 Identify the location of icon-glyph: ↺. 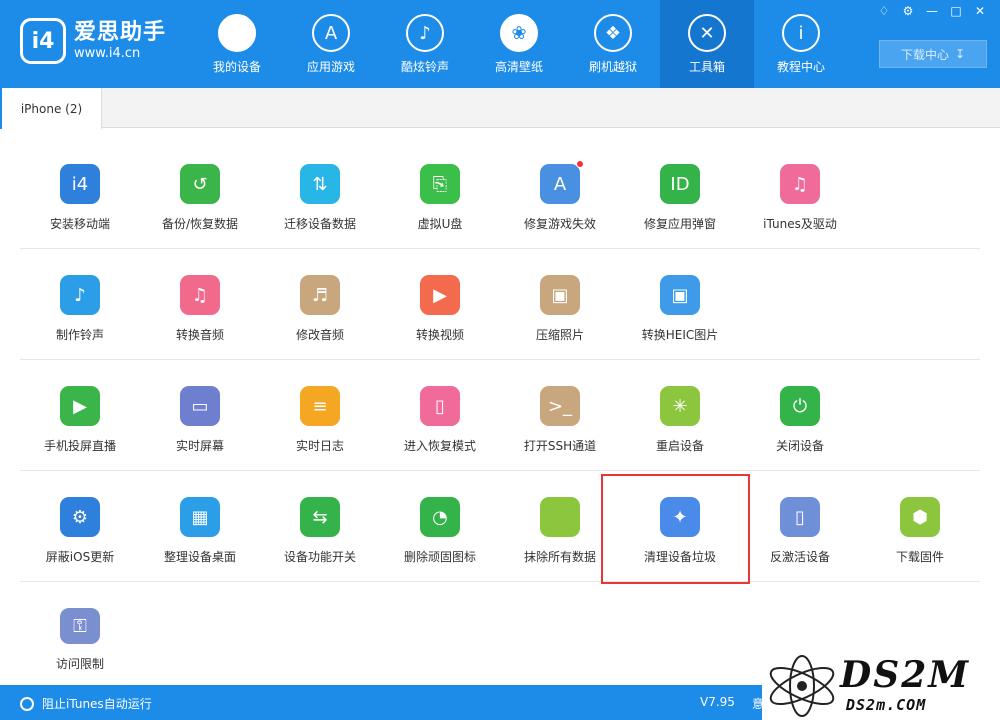
(200, 184).